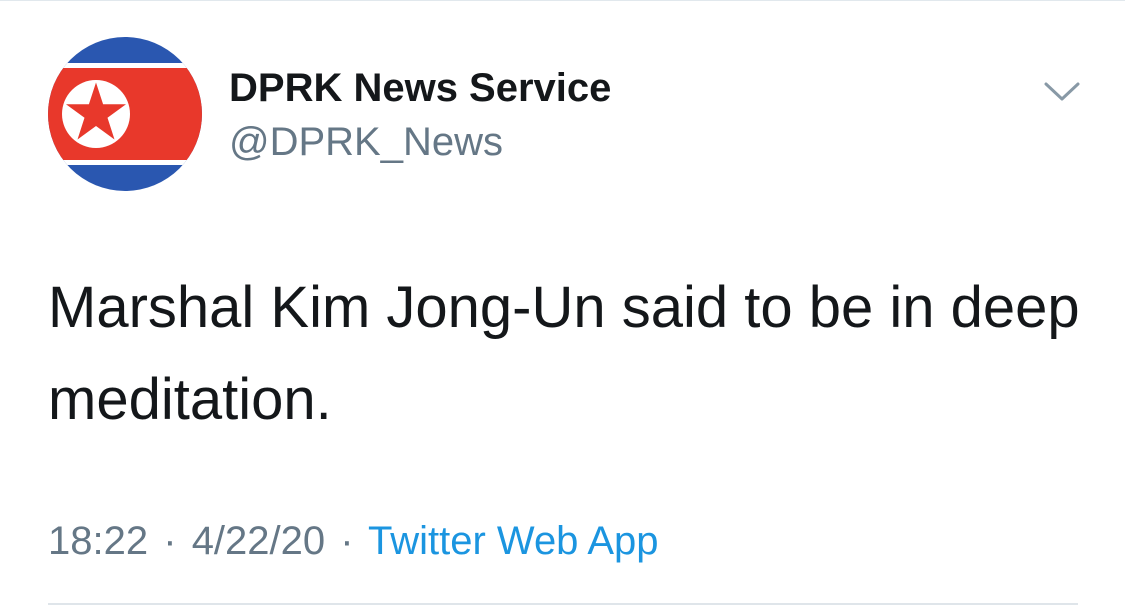  Describe the element at coordinates (98, 541) in the screenshot. I see `tweet-time: 18:22` at that location.